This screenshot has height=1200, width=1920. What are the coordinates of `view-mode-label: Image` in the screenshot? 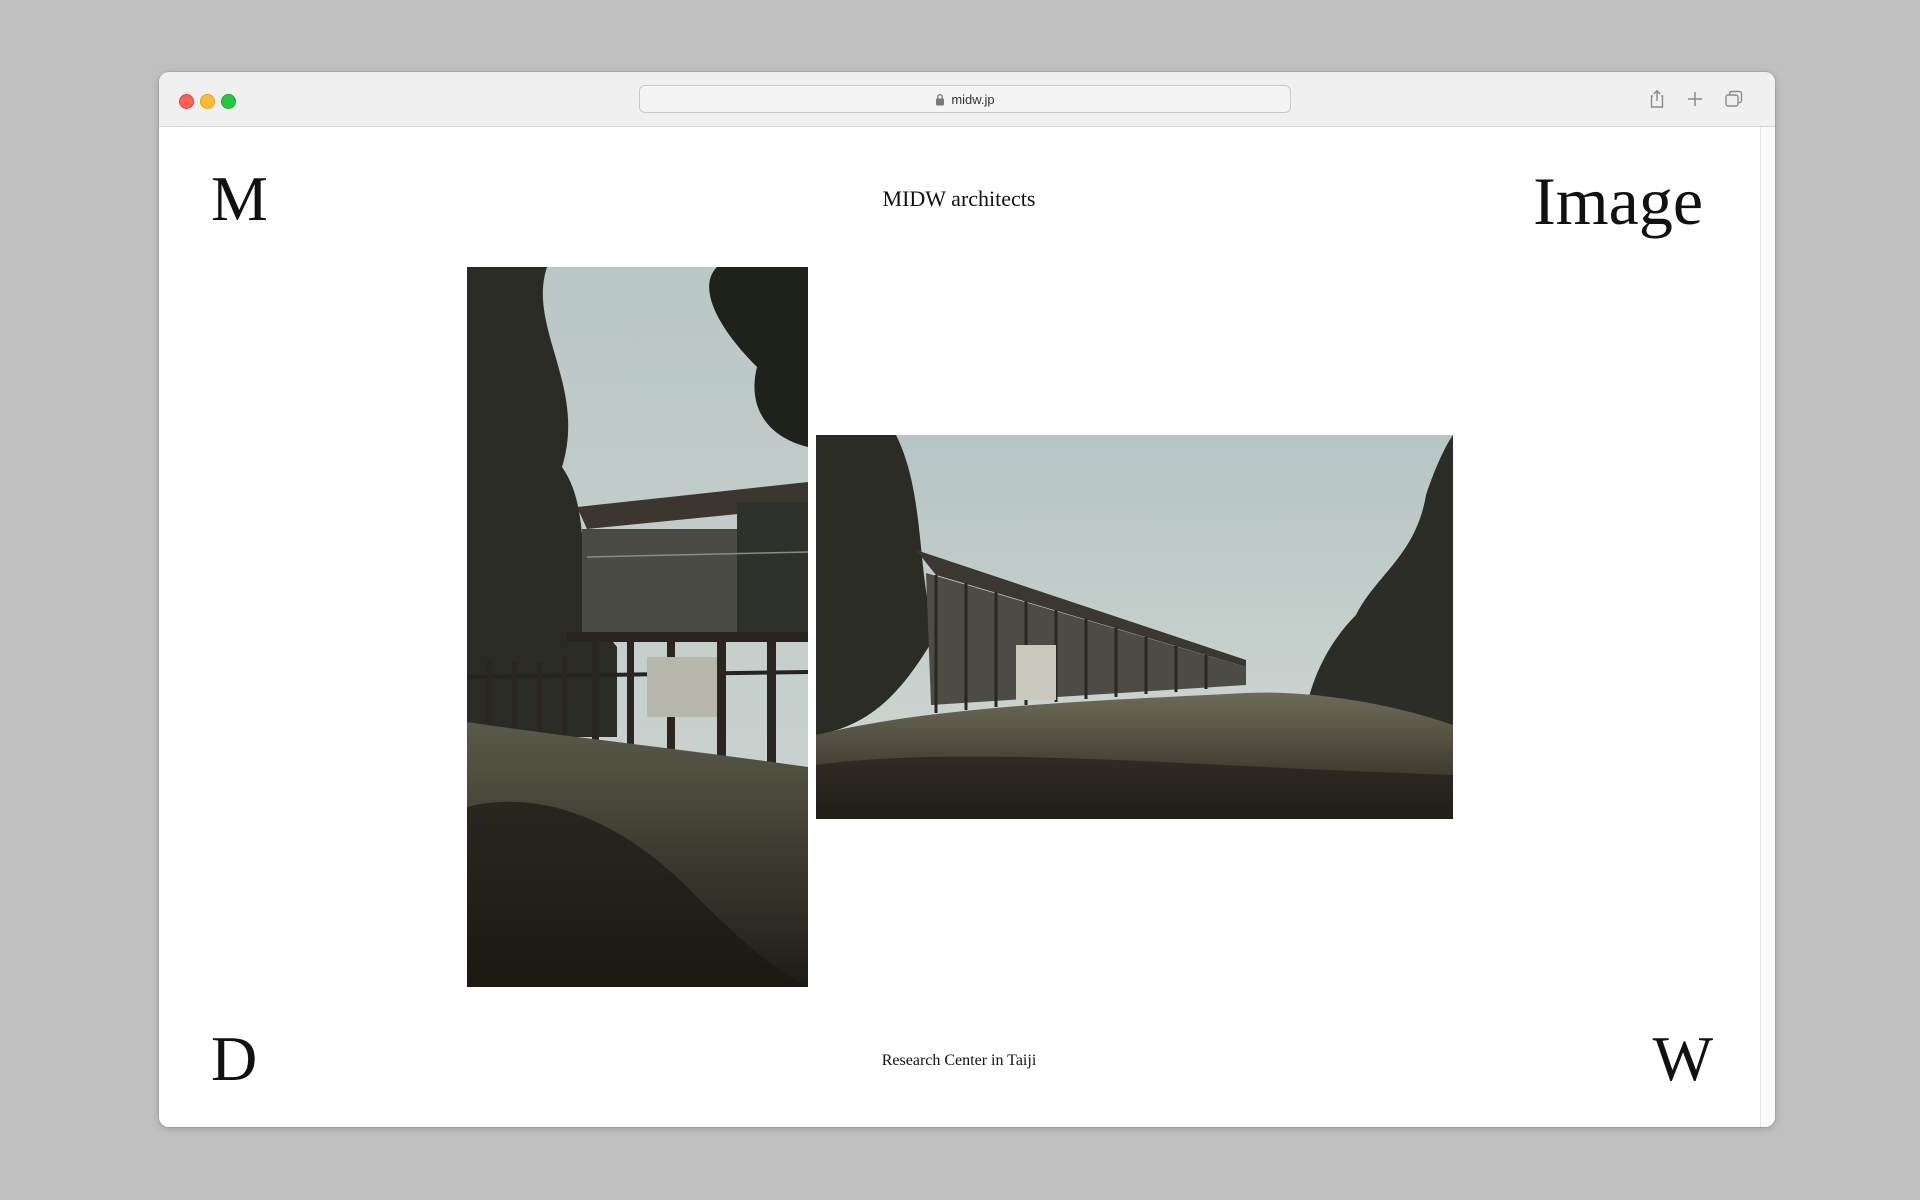 It's located at (1618, 201).